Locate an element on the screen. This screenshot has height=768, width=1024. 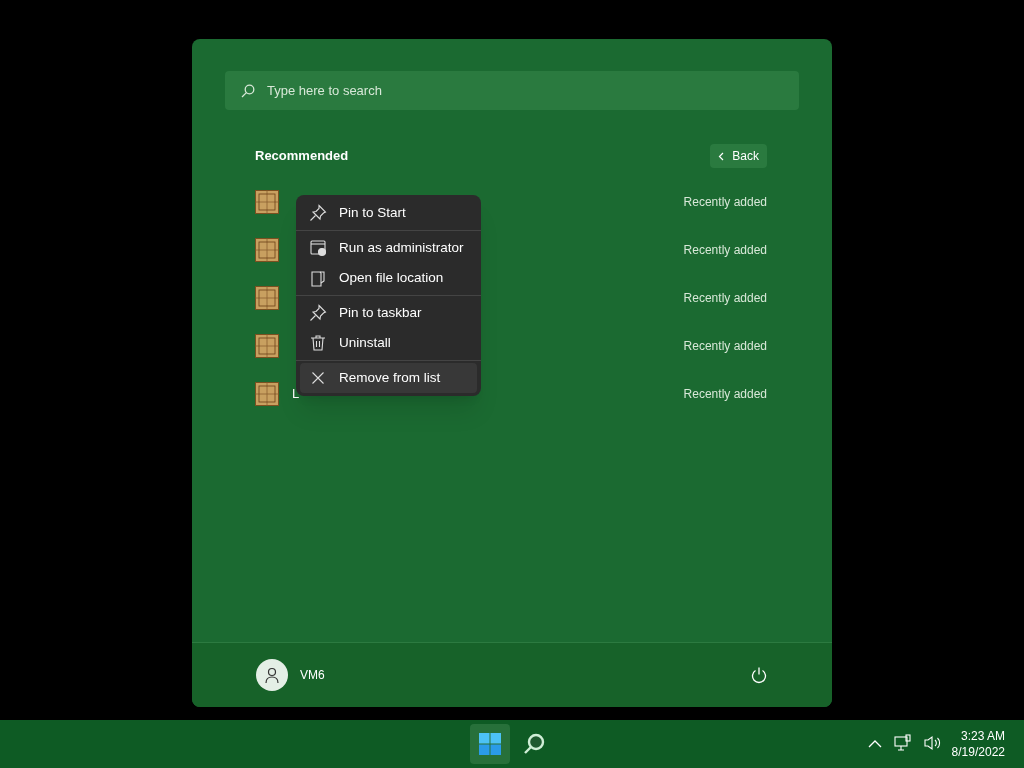
menu-item: Run as administrator is located at coordinates (388, 248).